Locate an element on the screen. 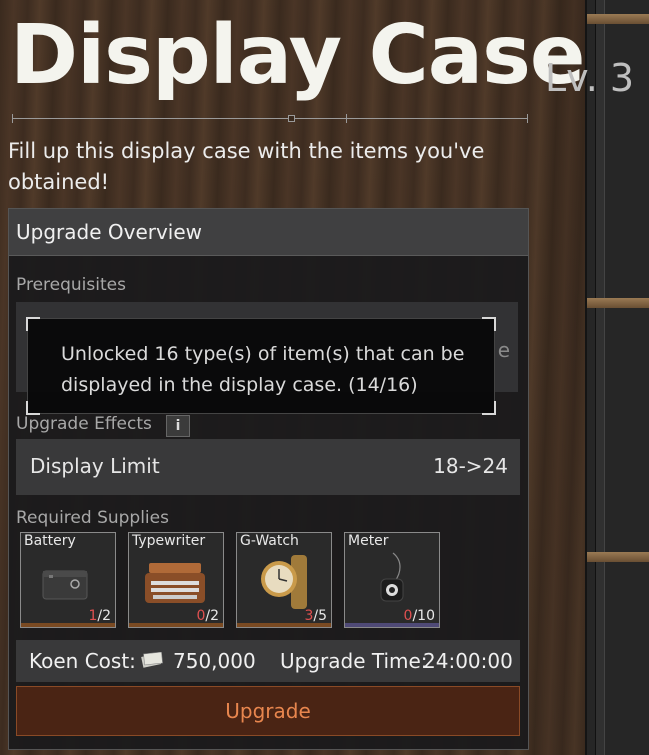  supply-item-meter: Meter 0/10 is located at coordinates (392, 580).